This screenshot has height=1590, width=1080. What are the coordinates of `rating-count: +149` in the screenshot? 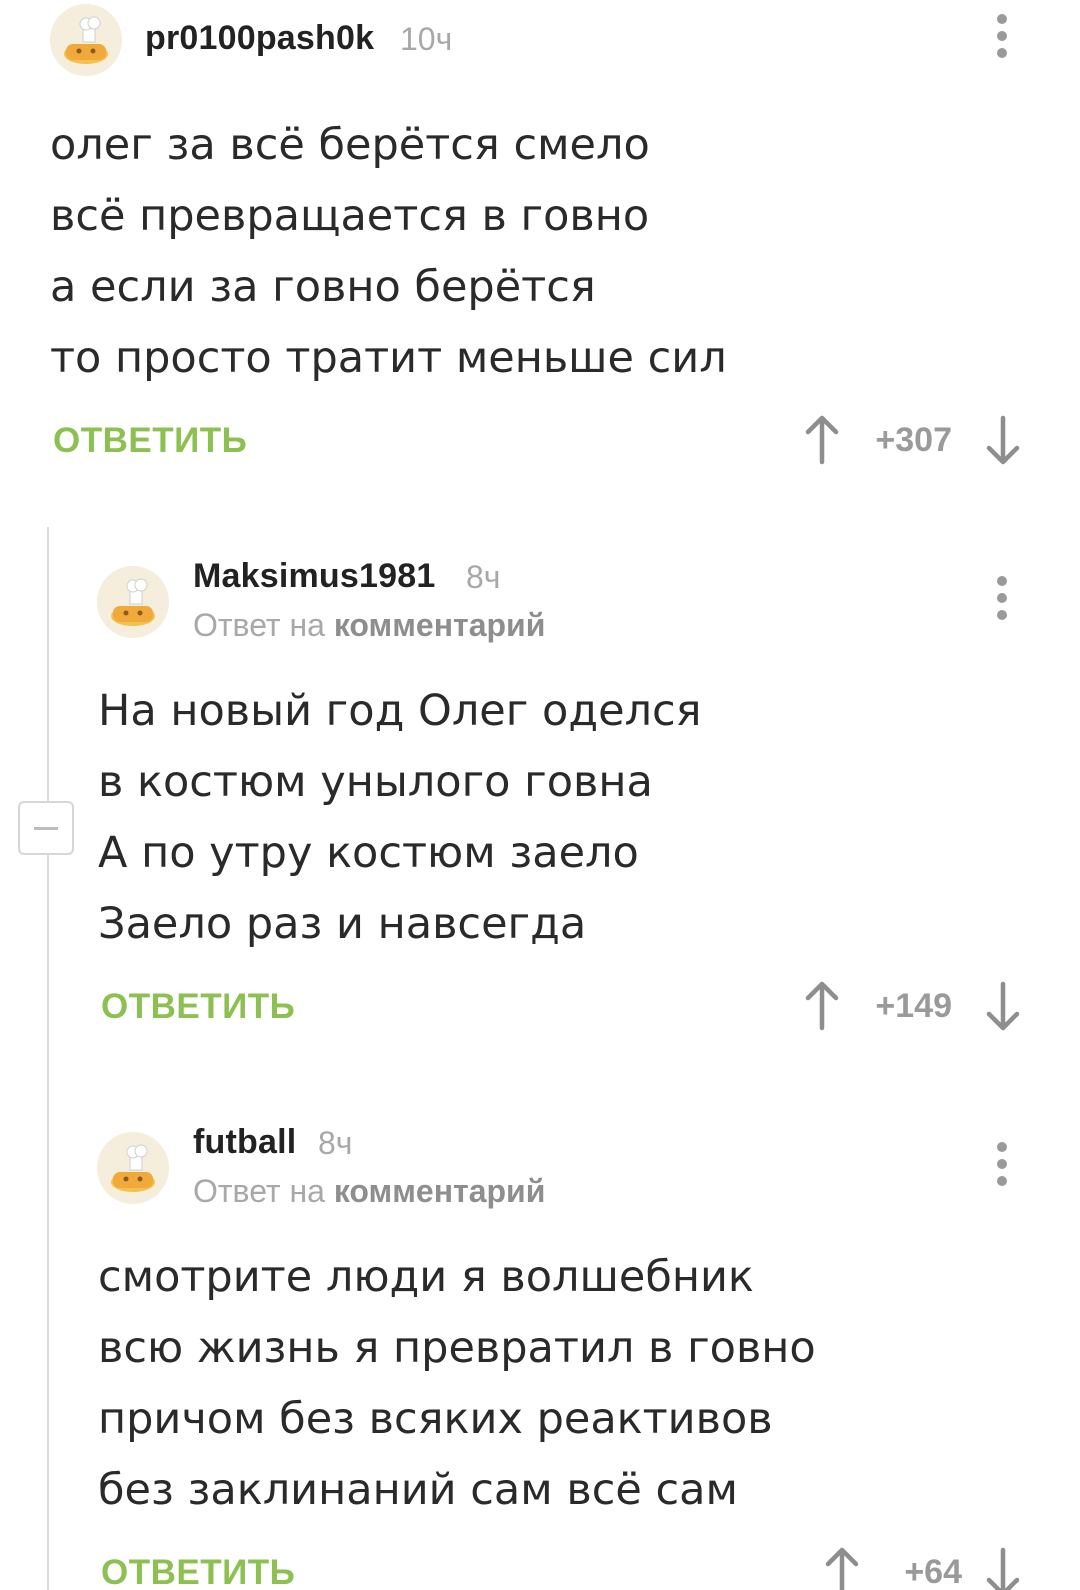 It's located at (913, 1006).